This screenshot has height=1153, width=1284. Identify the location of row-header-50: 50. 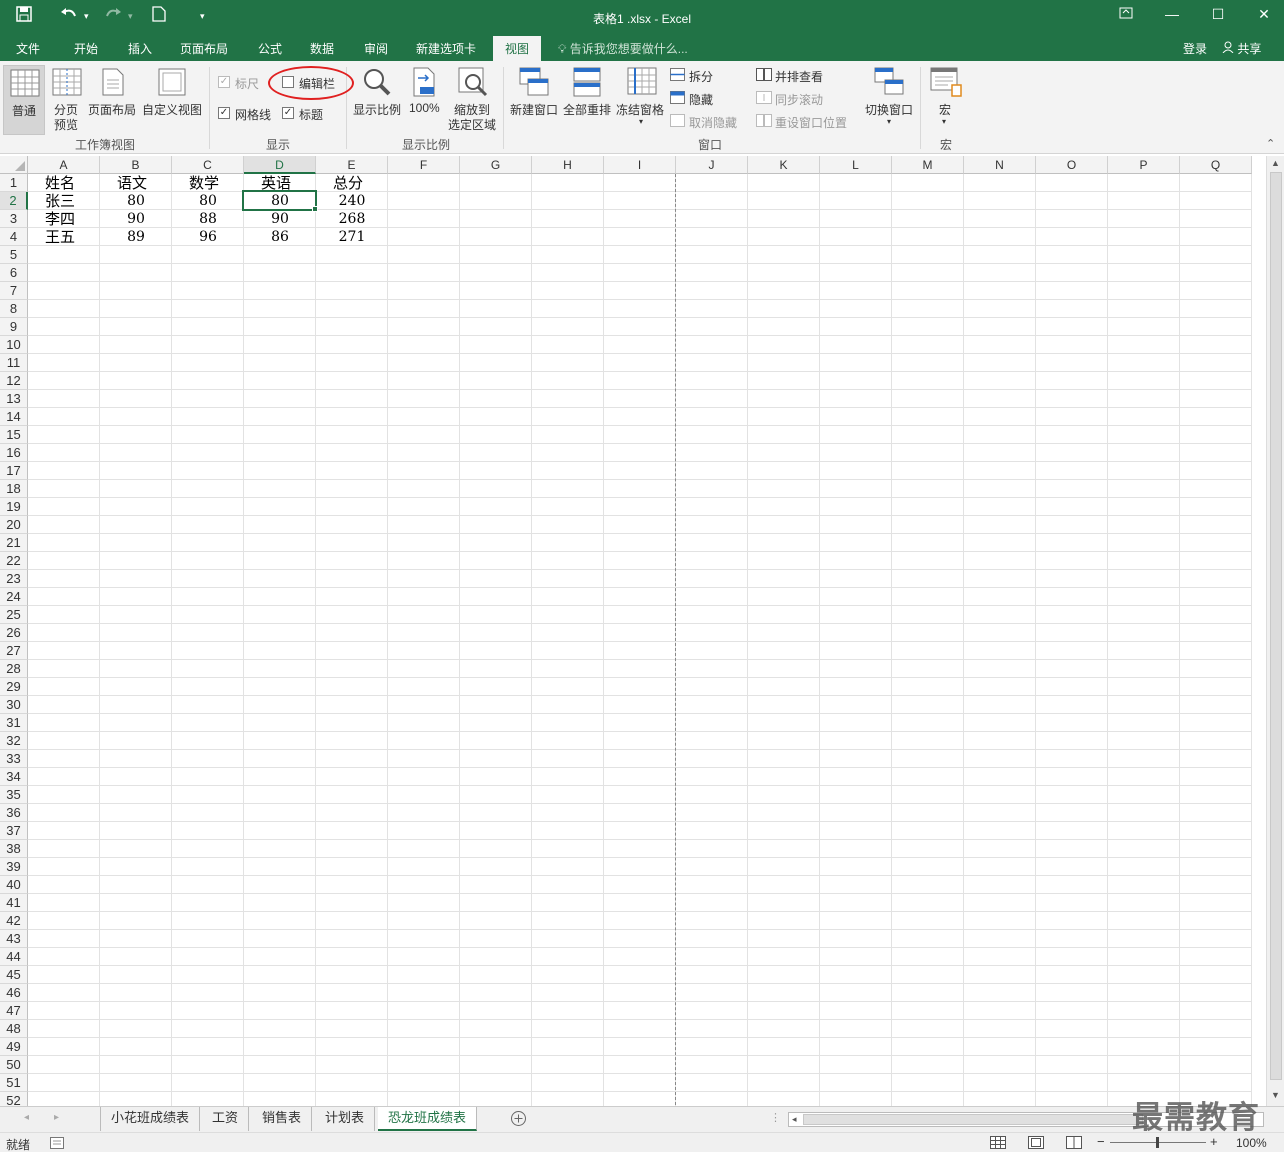
(14, 1065).